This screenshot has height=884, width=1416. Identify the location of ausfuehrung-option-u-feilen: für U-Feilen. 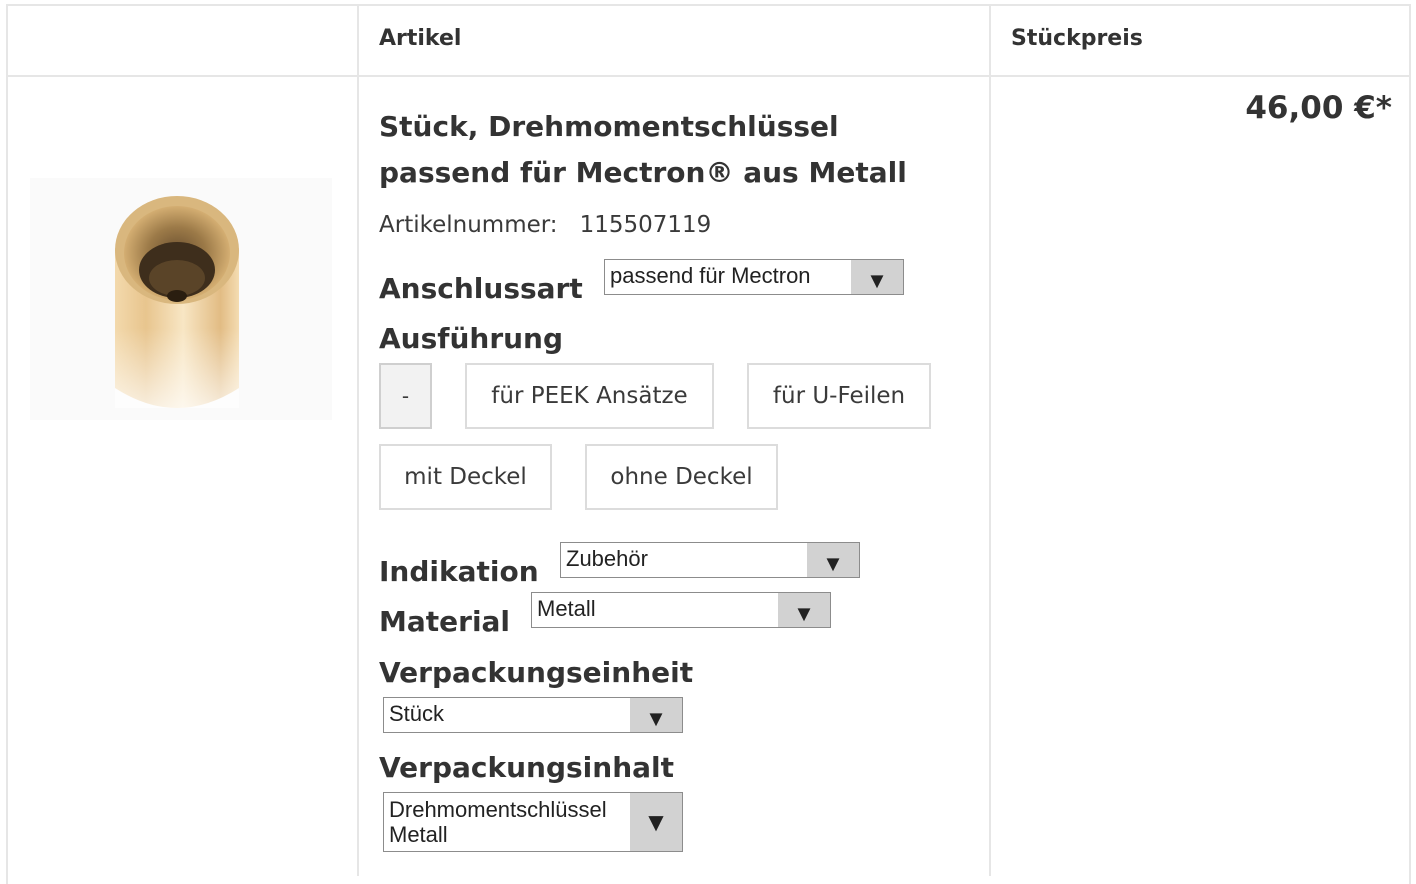
(839, 396).